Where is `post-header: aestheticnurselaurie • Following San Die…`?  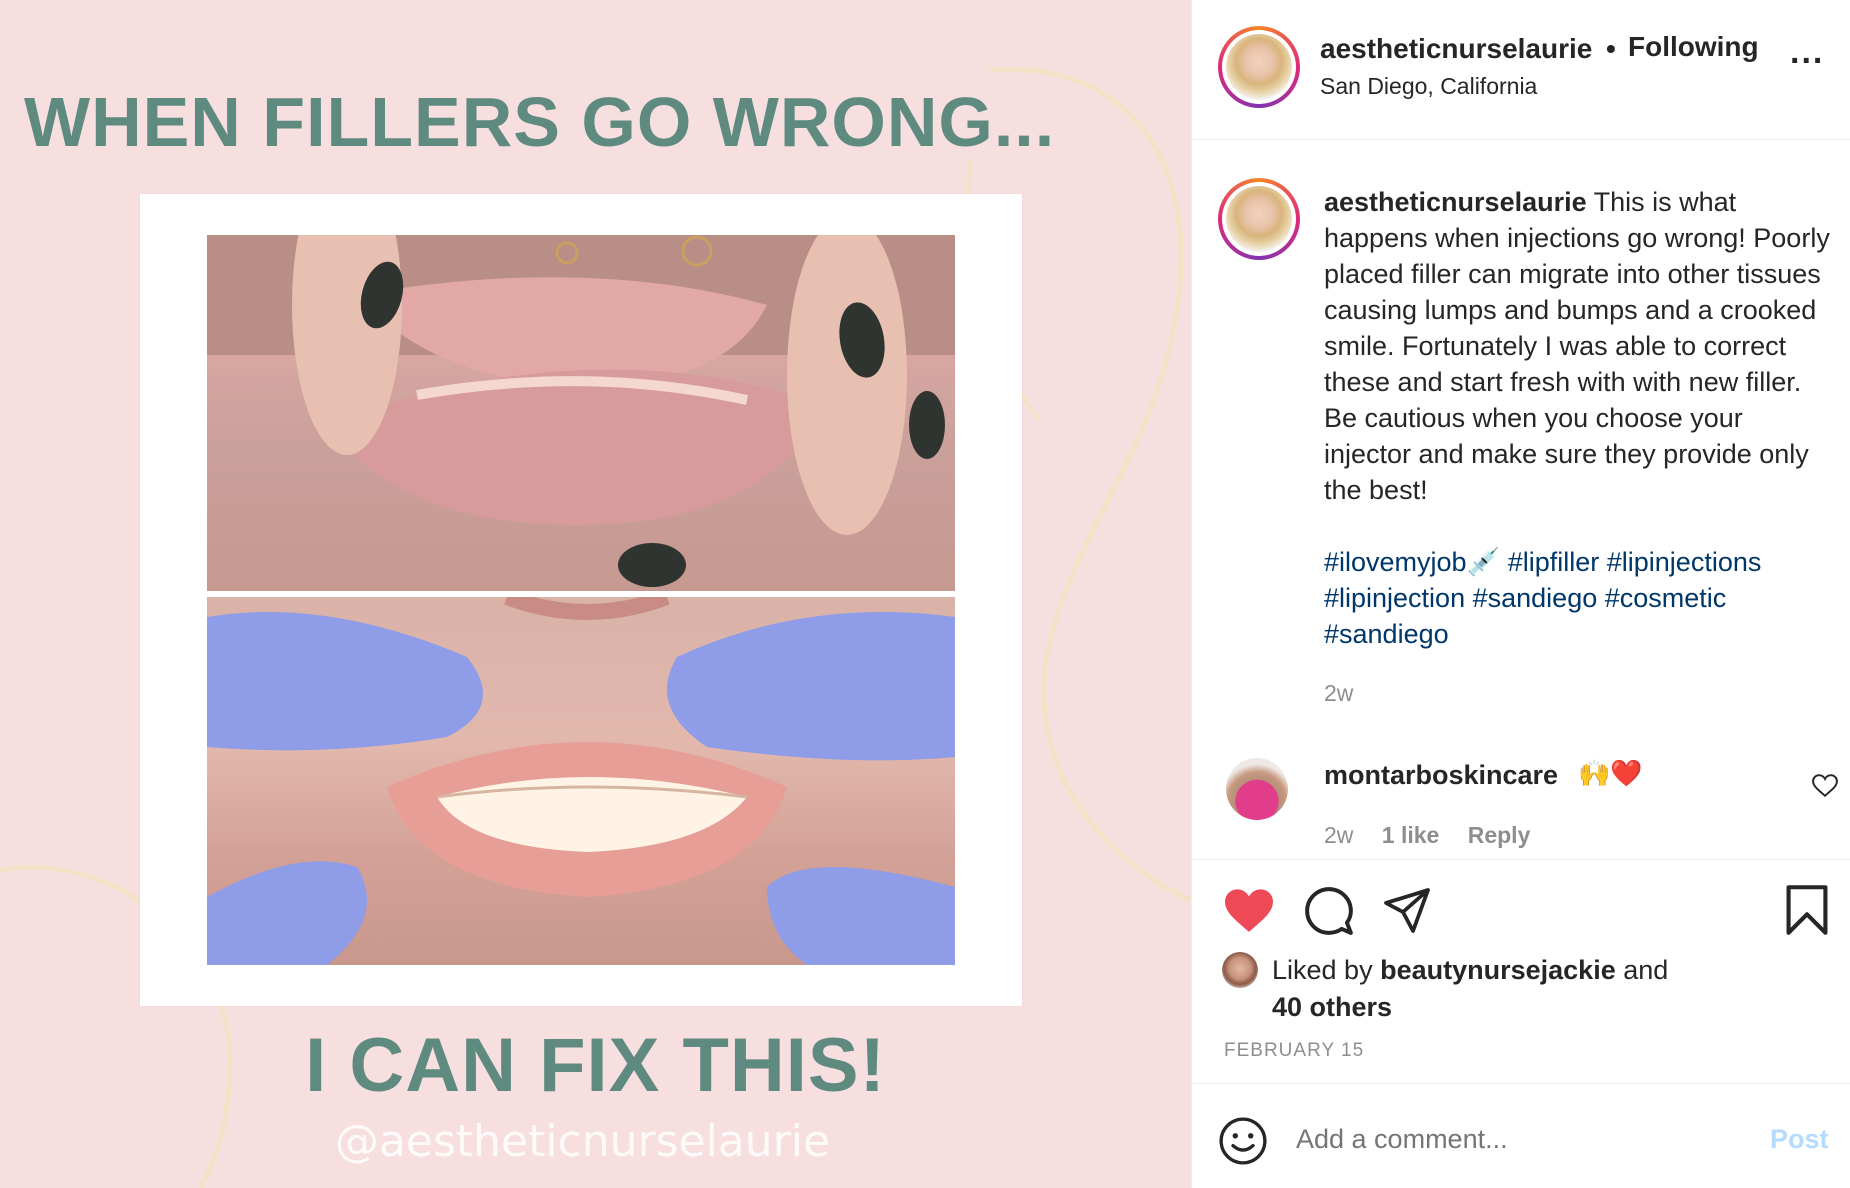 post-header: aestheticnurselaurie • Following San Die… is located at coordinates (1521, 70).